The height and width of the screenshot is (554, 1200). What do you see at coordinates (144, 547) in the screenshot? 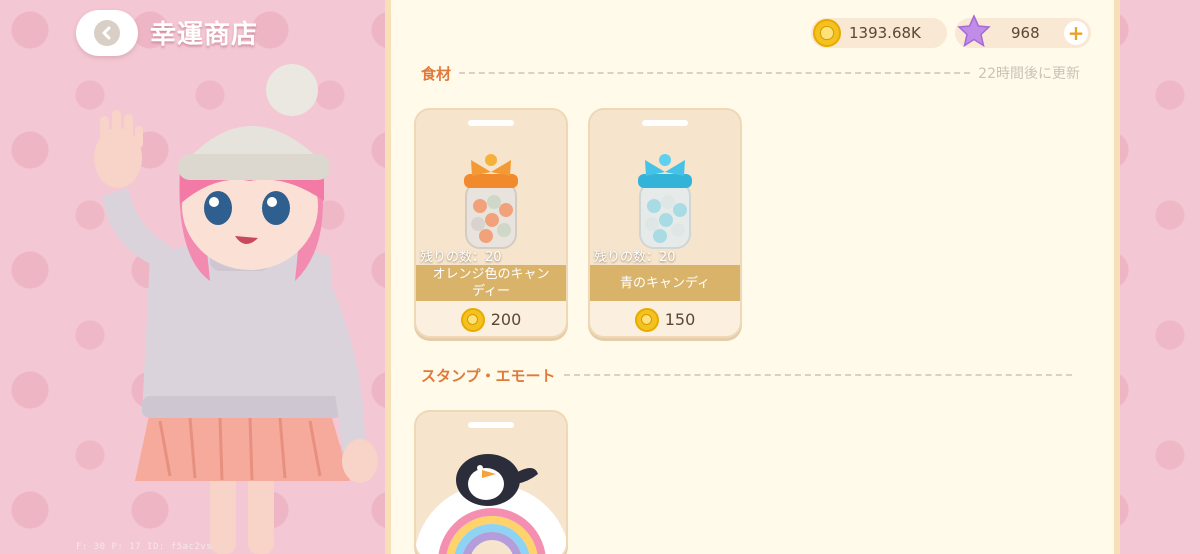
I see `debug-overlay-text: F: 30 P: 17 ID: f5ac2vs` at bounding box center [144, 547].